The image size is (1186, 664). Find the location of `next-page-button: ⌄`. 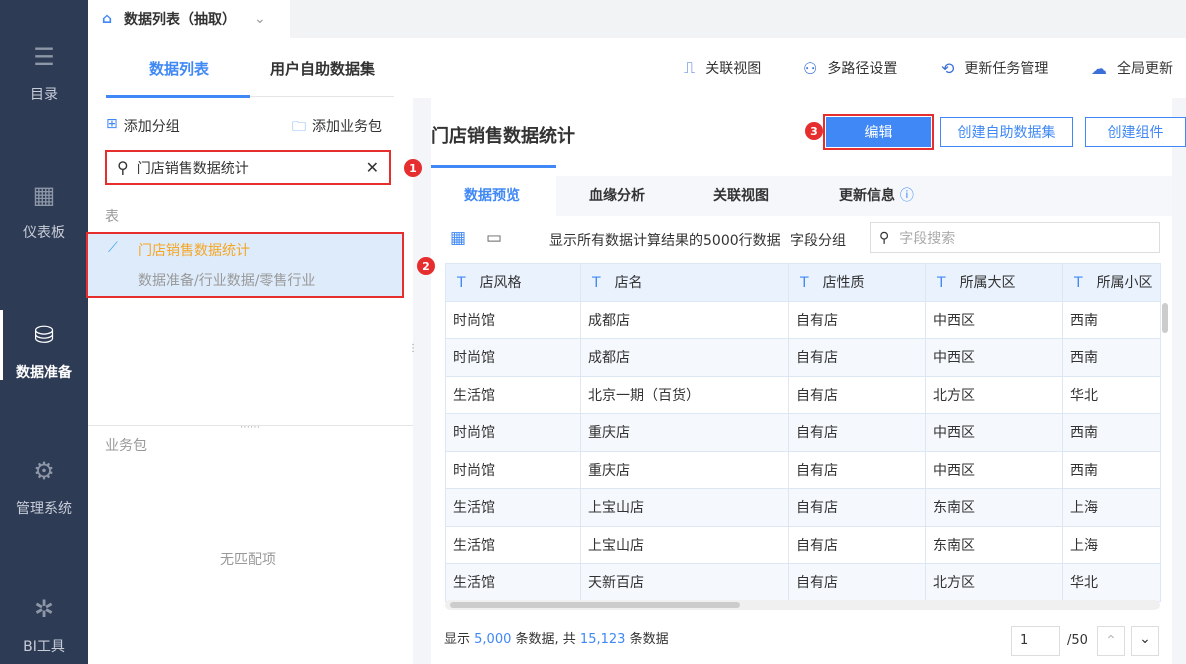

next-page-button: ⌄ is located at coordinates (1145, 641).